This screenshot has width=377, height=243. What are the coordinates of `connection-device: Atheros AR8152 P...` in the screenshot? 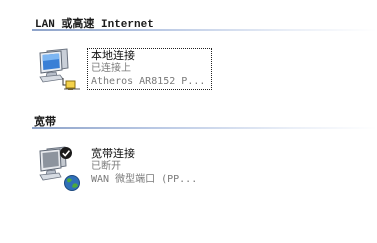 It's located at (148, 81).